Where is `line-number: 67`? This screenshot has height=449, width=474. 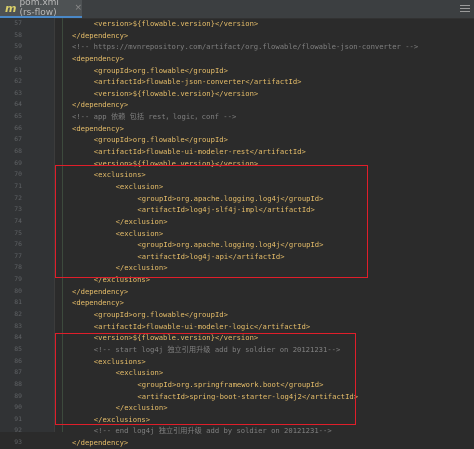 line-number: 67 is located at coordinates (18, 139).